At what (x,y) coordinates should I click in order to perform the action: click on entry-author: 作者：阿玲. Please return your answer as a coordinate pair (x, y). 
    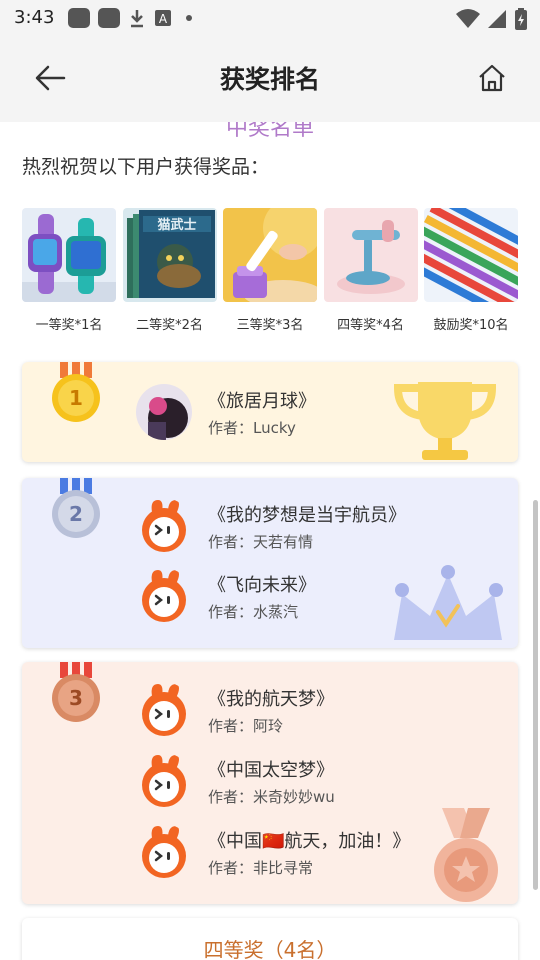
    Looking at the image, I should click on (246, 725).